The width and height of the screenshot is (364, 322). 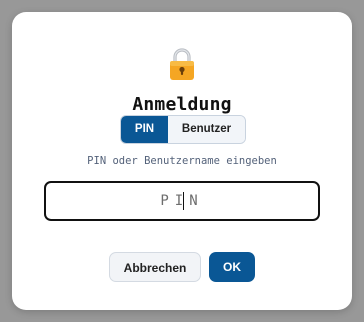 What do you see at coordinates (144, 129) in the screenshot?
I see `tab-pin: PIN` at bounding box center [144, 129].